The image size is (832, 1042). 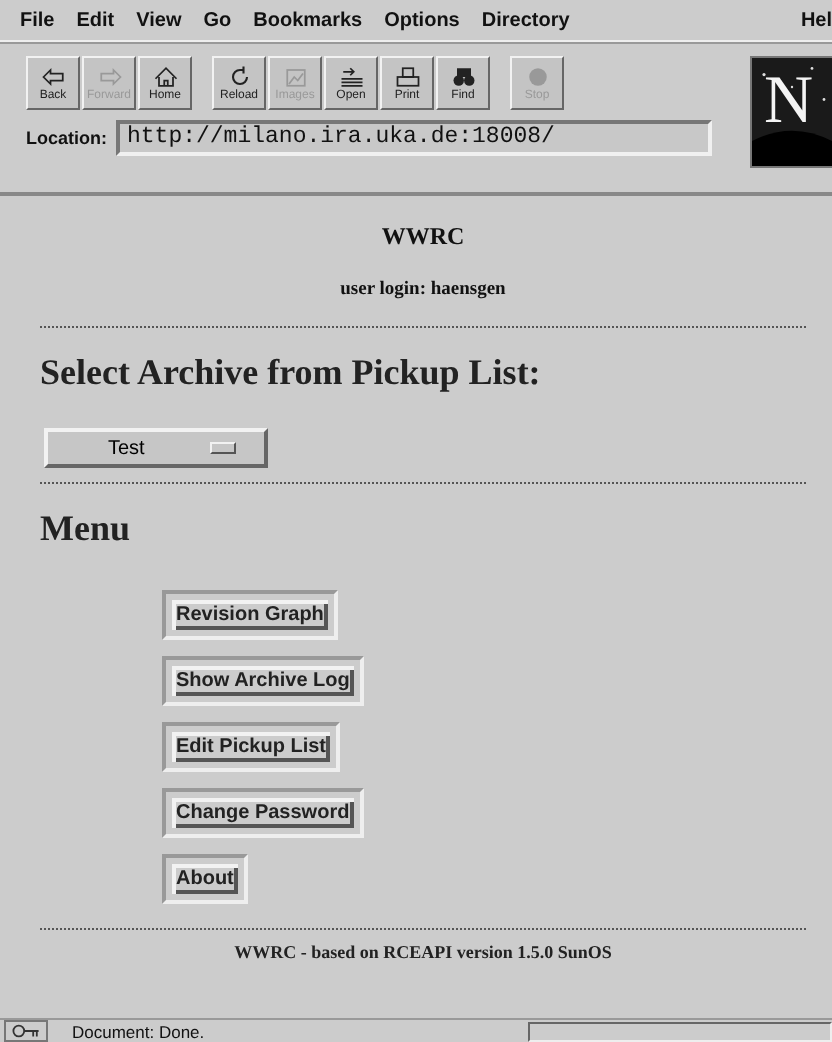 What do you see at coordinates (263, 681) in the screenshot?
I see `menu-button: Show Archive Log` at bounding box center [263, 681].